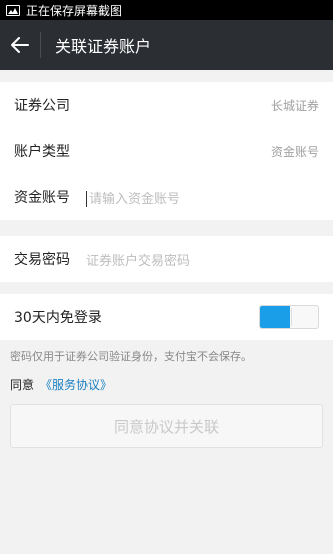 Image resolution: width=333 pixels, height=554 pixels. Describe the element at coordinates (166, 426) in the screenshot. I see `agree-and-link-button: 同意协议并关联` at that location.